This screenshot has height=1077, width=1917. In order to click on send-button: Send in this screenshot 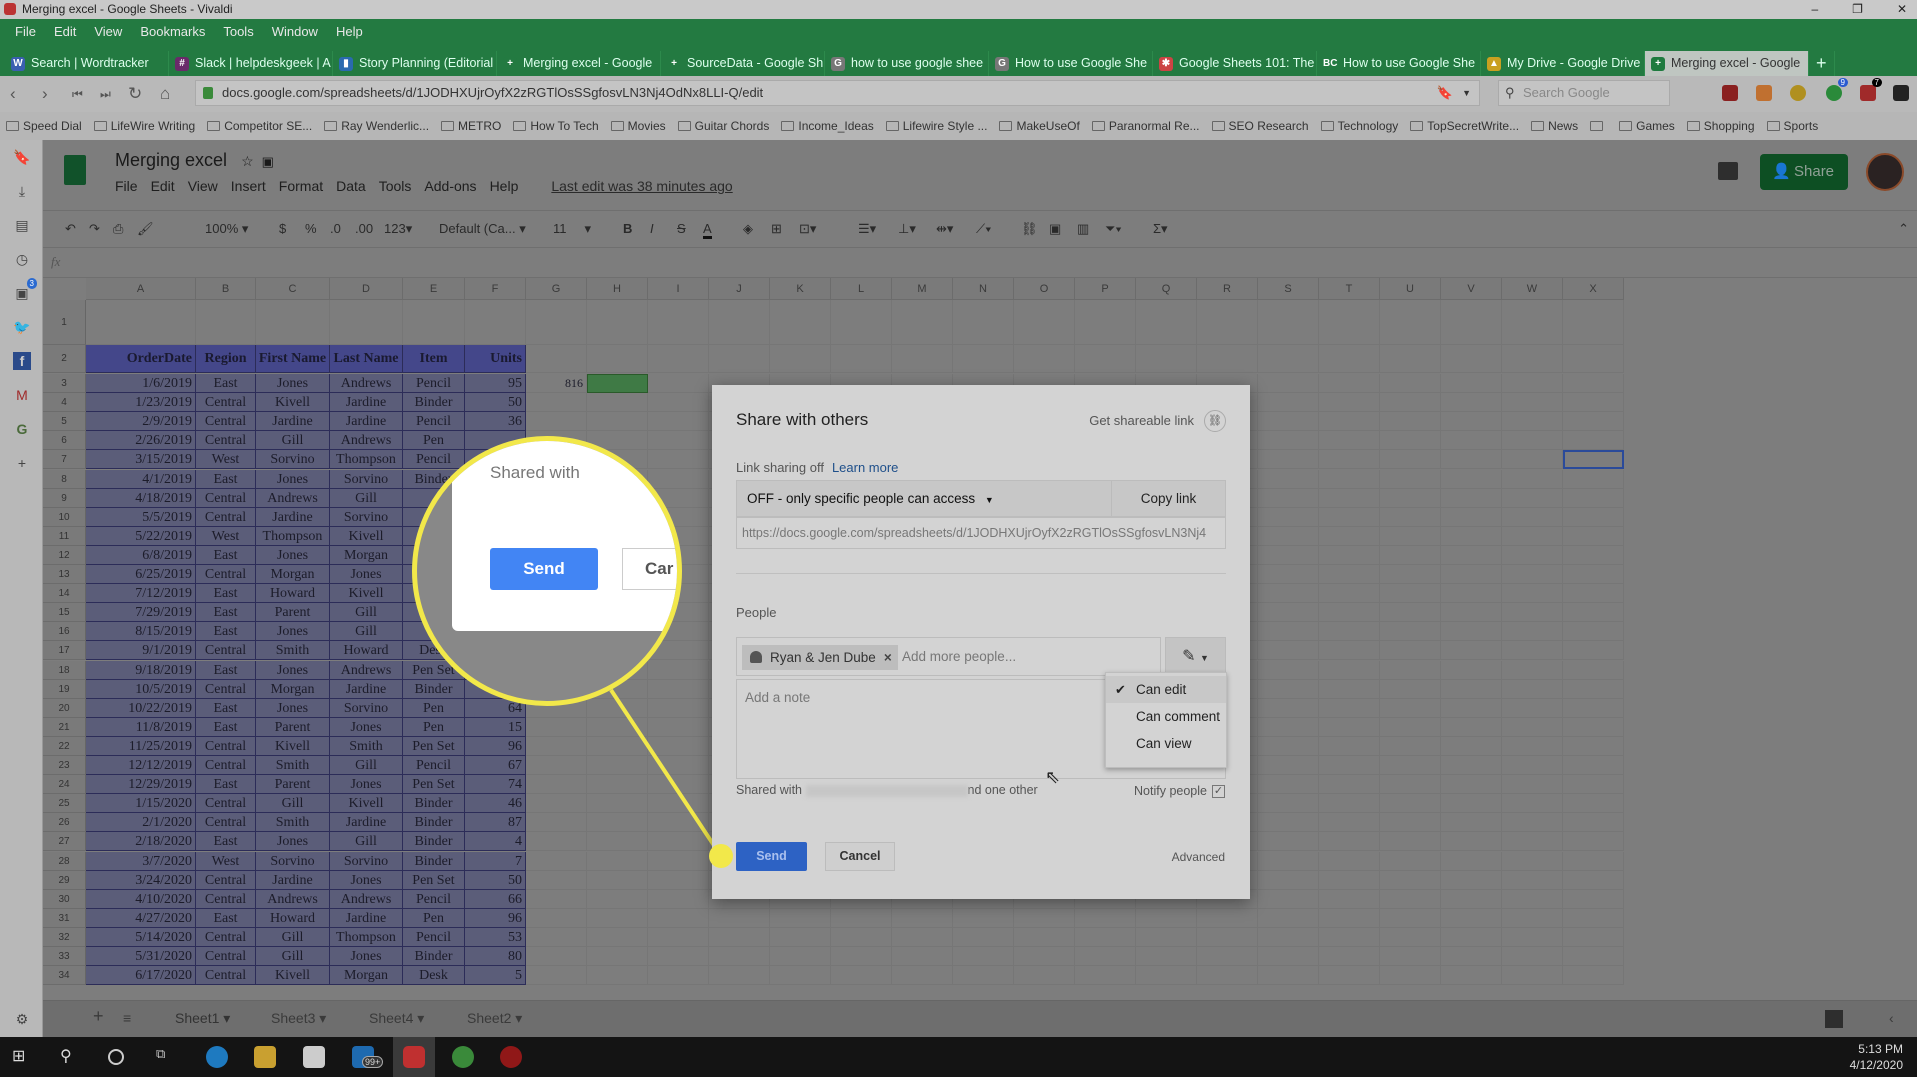, I will do `click(771, 856)`.